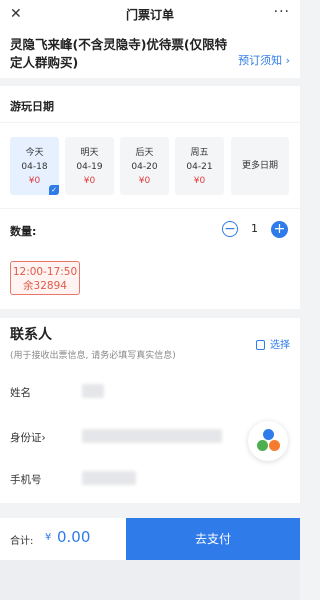 This screenshot has width=320, height=600. What do you see at coordinates (119, 53) in the screenshot?
I see `ticket-name: 灵隐飞来峰(不含灵隐寺)优待票(仅限特定人群购买)` at bounding box center [119, 53].